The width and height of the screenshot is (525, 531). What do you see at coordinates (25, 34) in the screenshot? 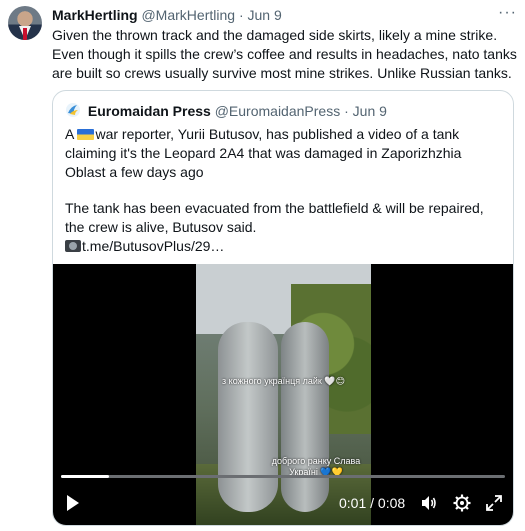
I see `avatar-tie` at bounding box center [25, 34].